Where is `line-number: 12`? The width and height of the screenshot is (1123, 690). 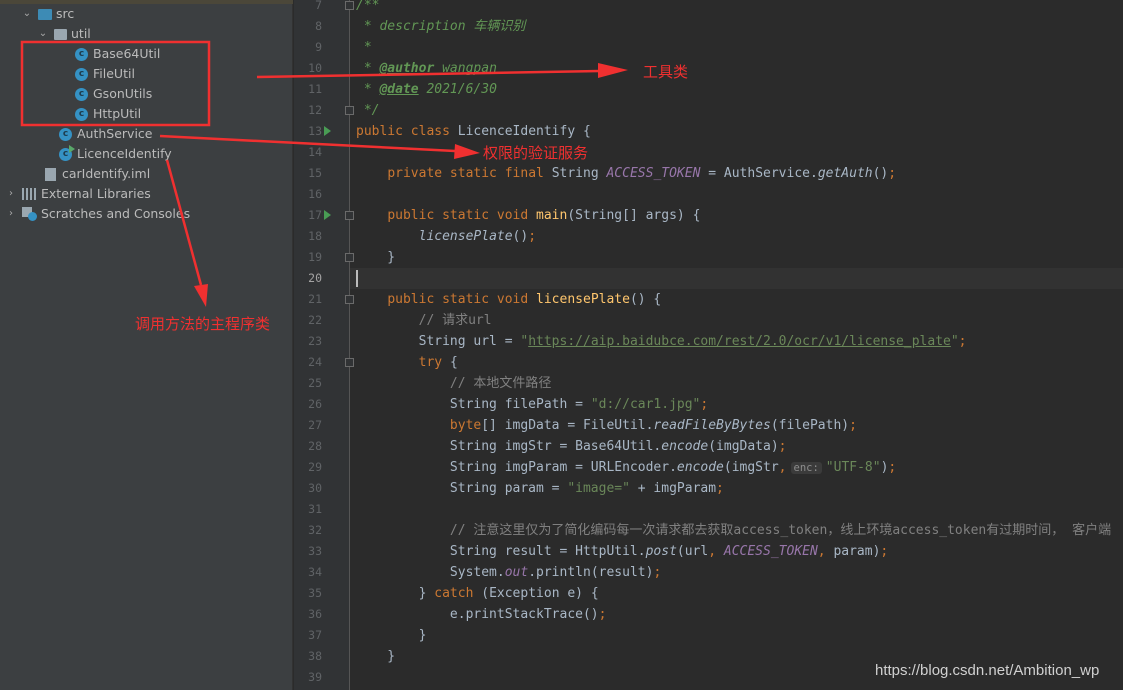 line-number: 12 is located at coordinates (315, 110).